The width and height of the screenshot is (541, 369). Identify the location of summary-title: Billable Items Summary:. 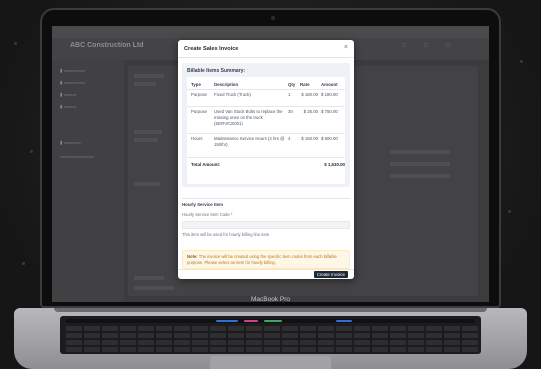
(216, 71).